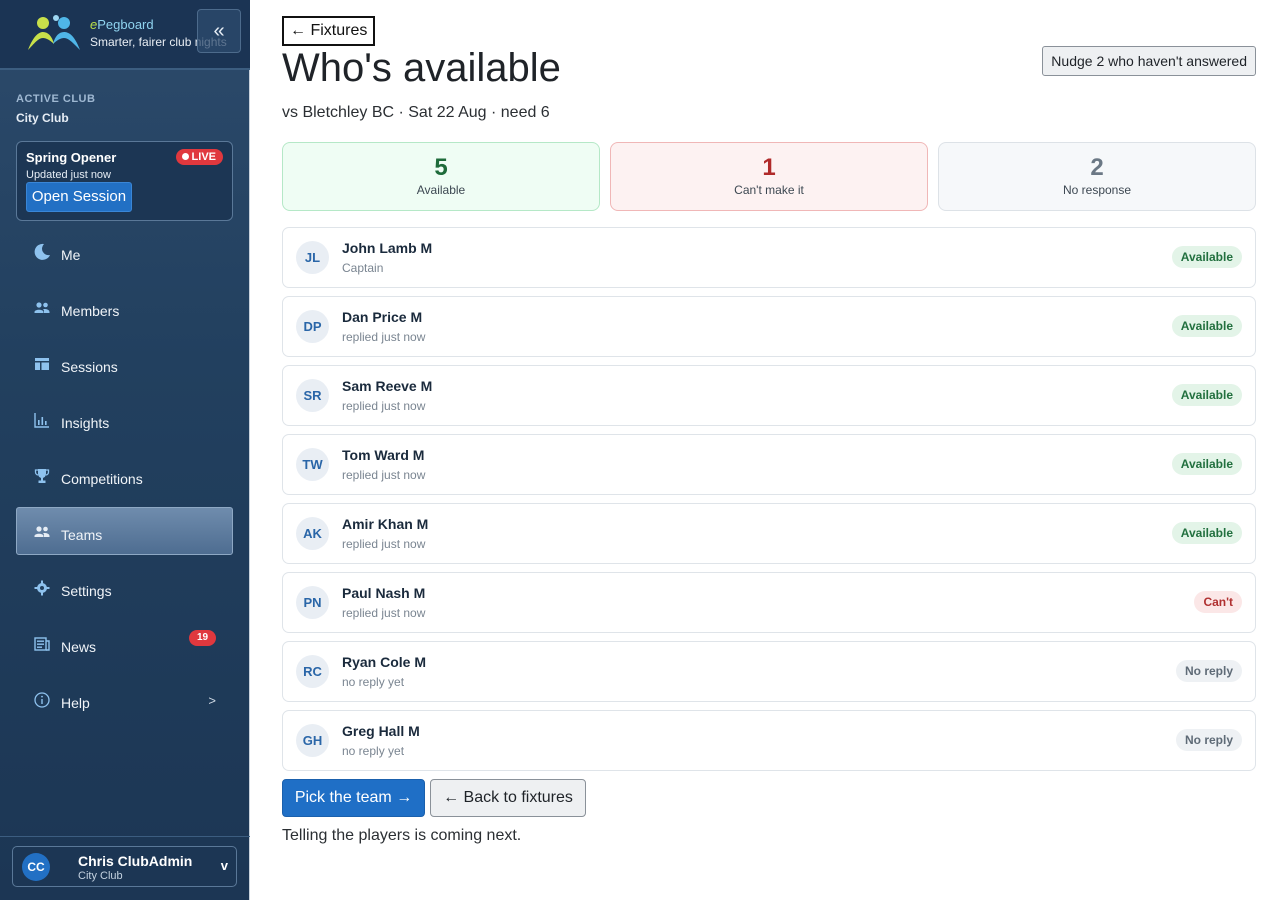  I want to click on layout-icon, so click(42, 364).